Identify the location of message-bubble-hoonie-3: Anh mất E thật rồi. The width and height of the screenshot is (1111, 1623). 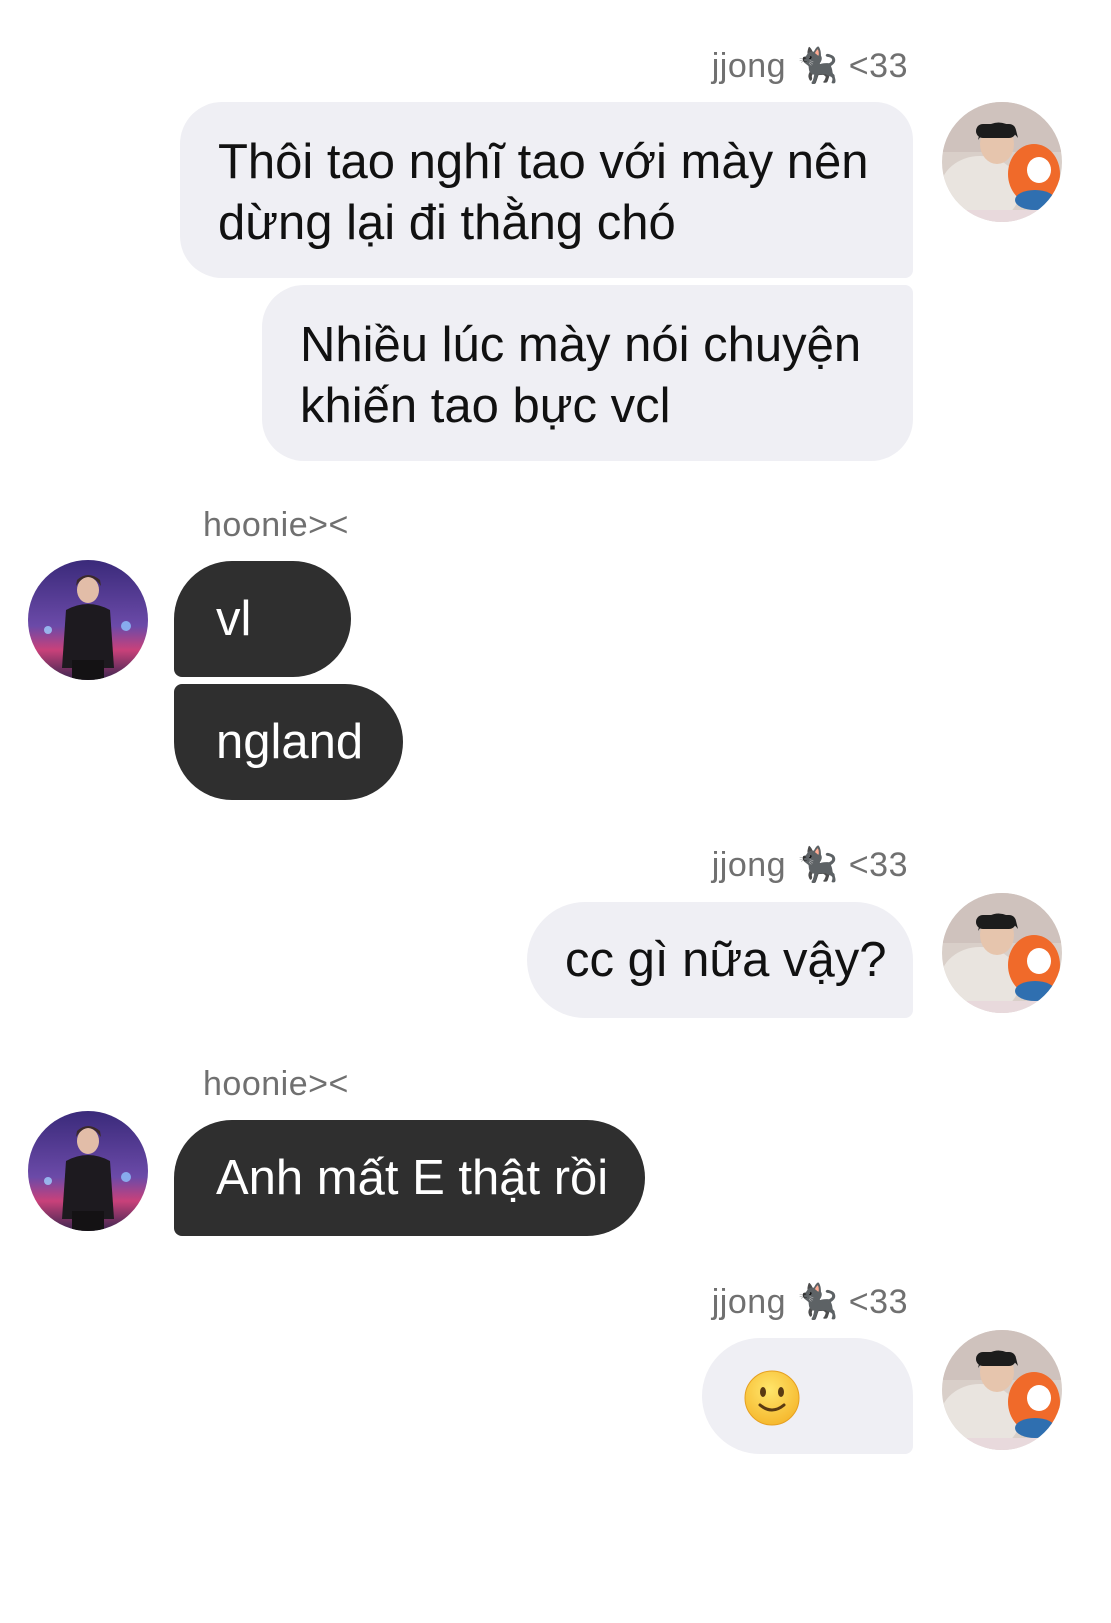
(409, 1178).